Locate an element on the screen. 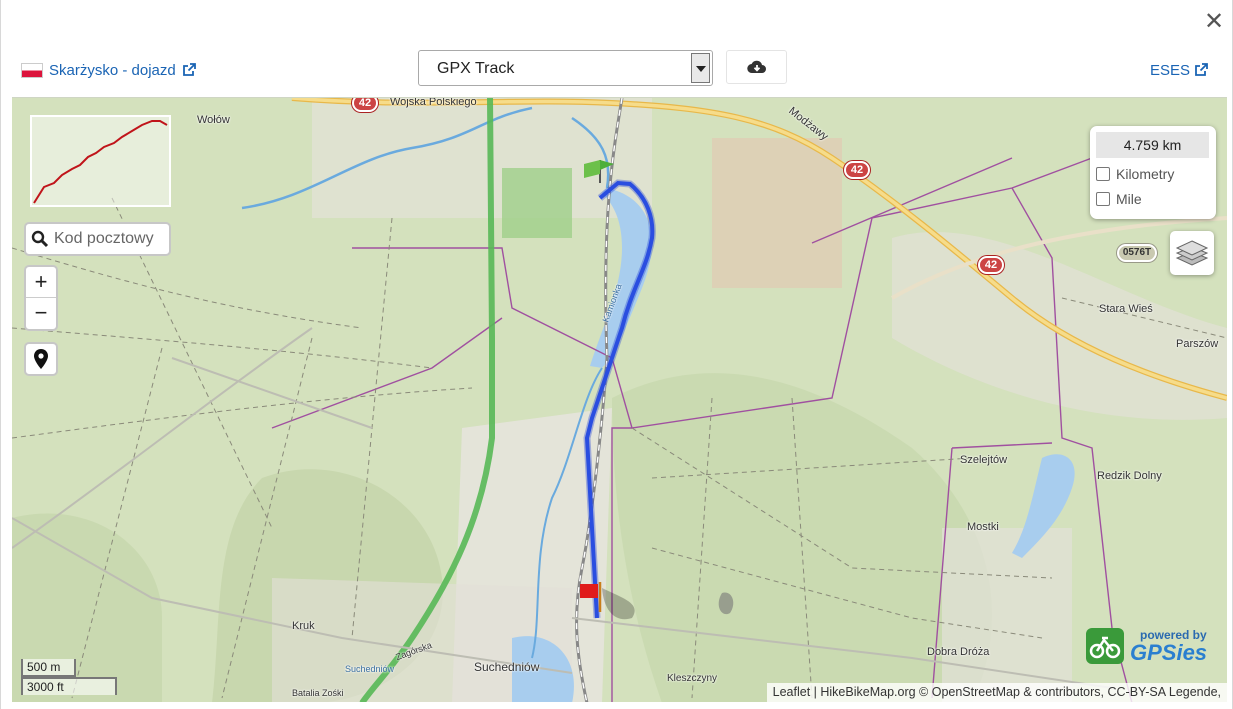 Image resolution: width=1233 pixels, height=709 pixels. map-label: Wojska Polskiego is located at coordinates (433, 102).